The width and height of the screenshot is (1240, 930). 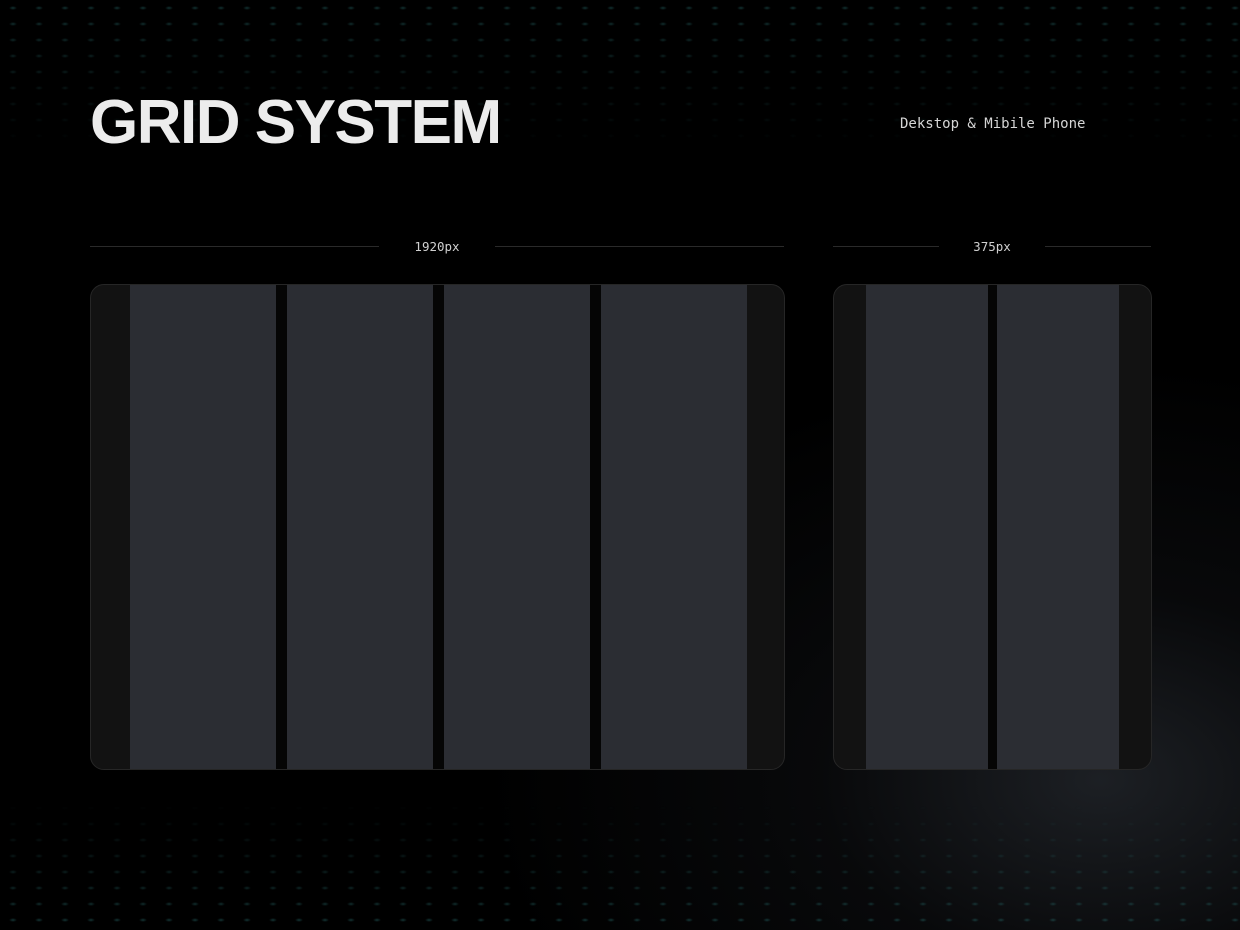 I want to click on mobile-measure-line-right, so click(x=1098, y=246).